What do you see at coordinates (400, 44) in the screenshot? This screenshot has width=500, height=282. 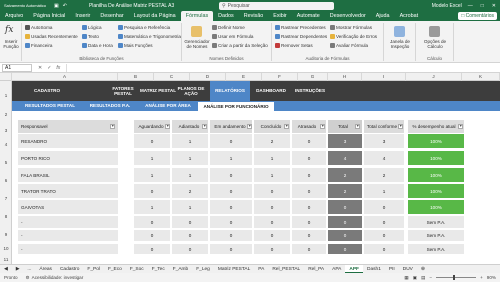 I see `watch-window-button: Janela de Inspeção` at bounding box center [400, 44].